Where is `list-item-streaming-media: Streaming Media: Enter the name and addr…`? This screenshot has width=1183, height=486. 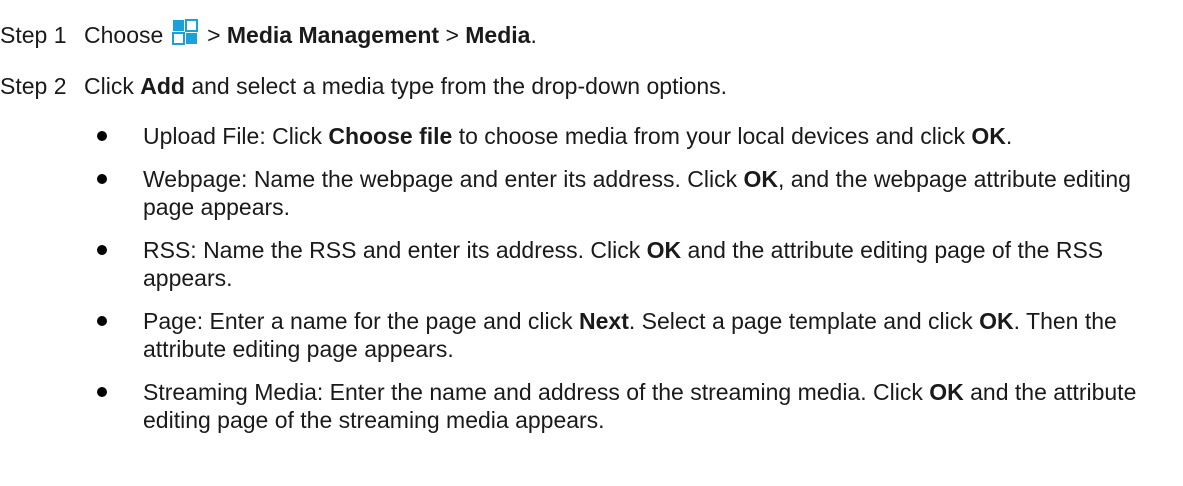
list-item-streaming-media: Streaming Media: Enter the name and addr… is located at coordinates (586, 406).